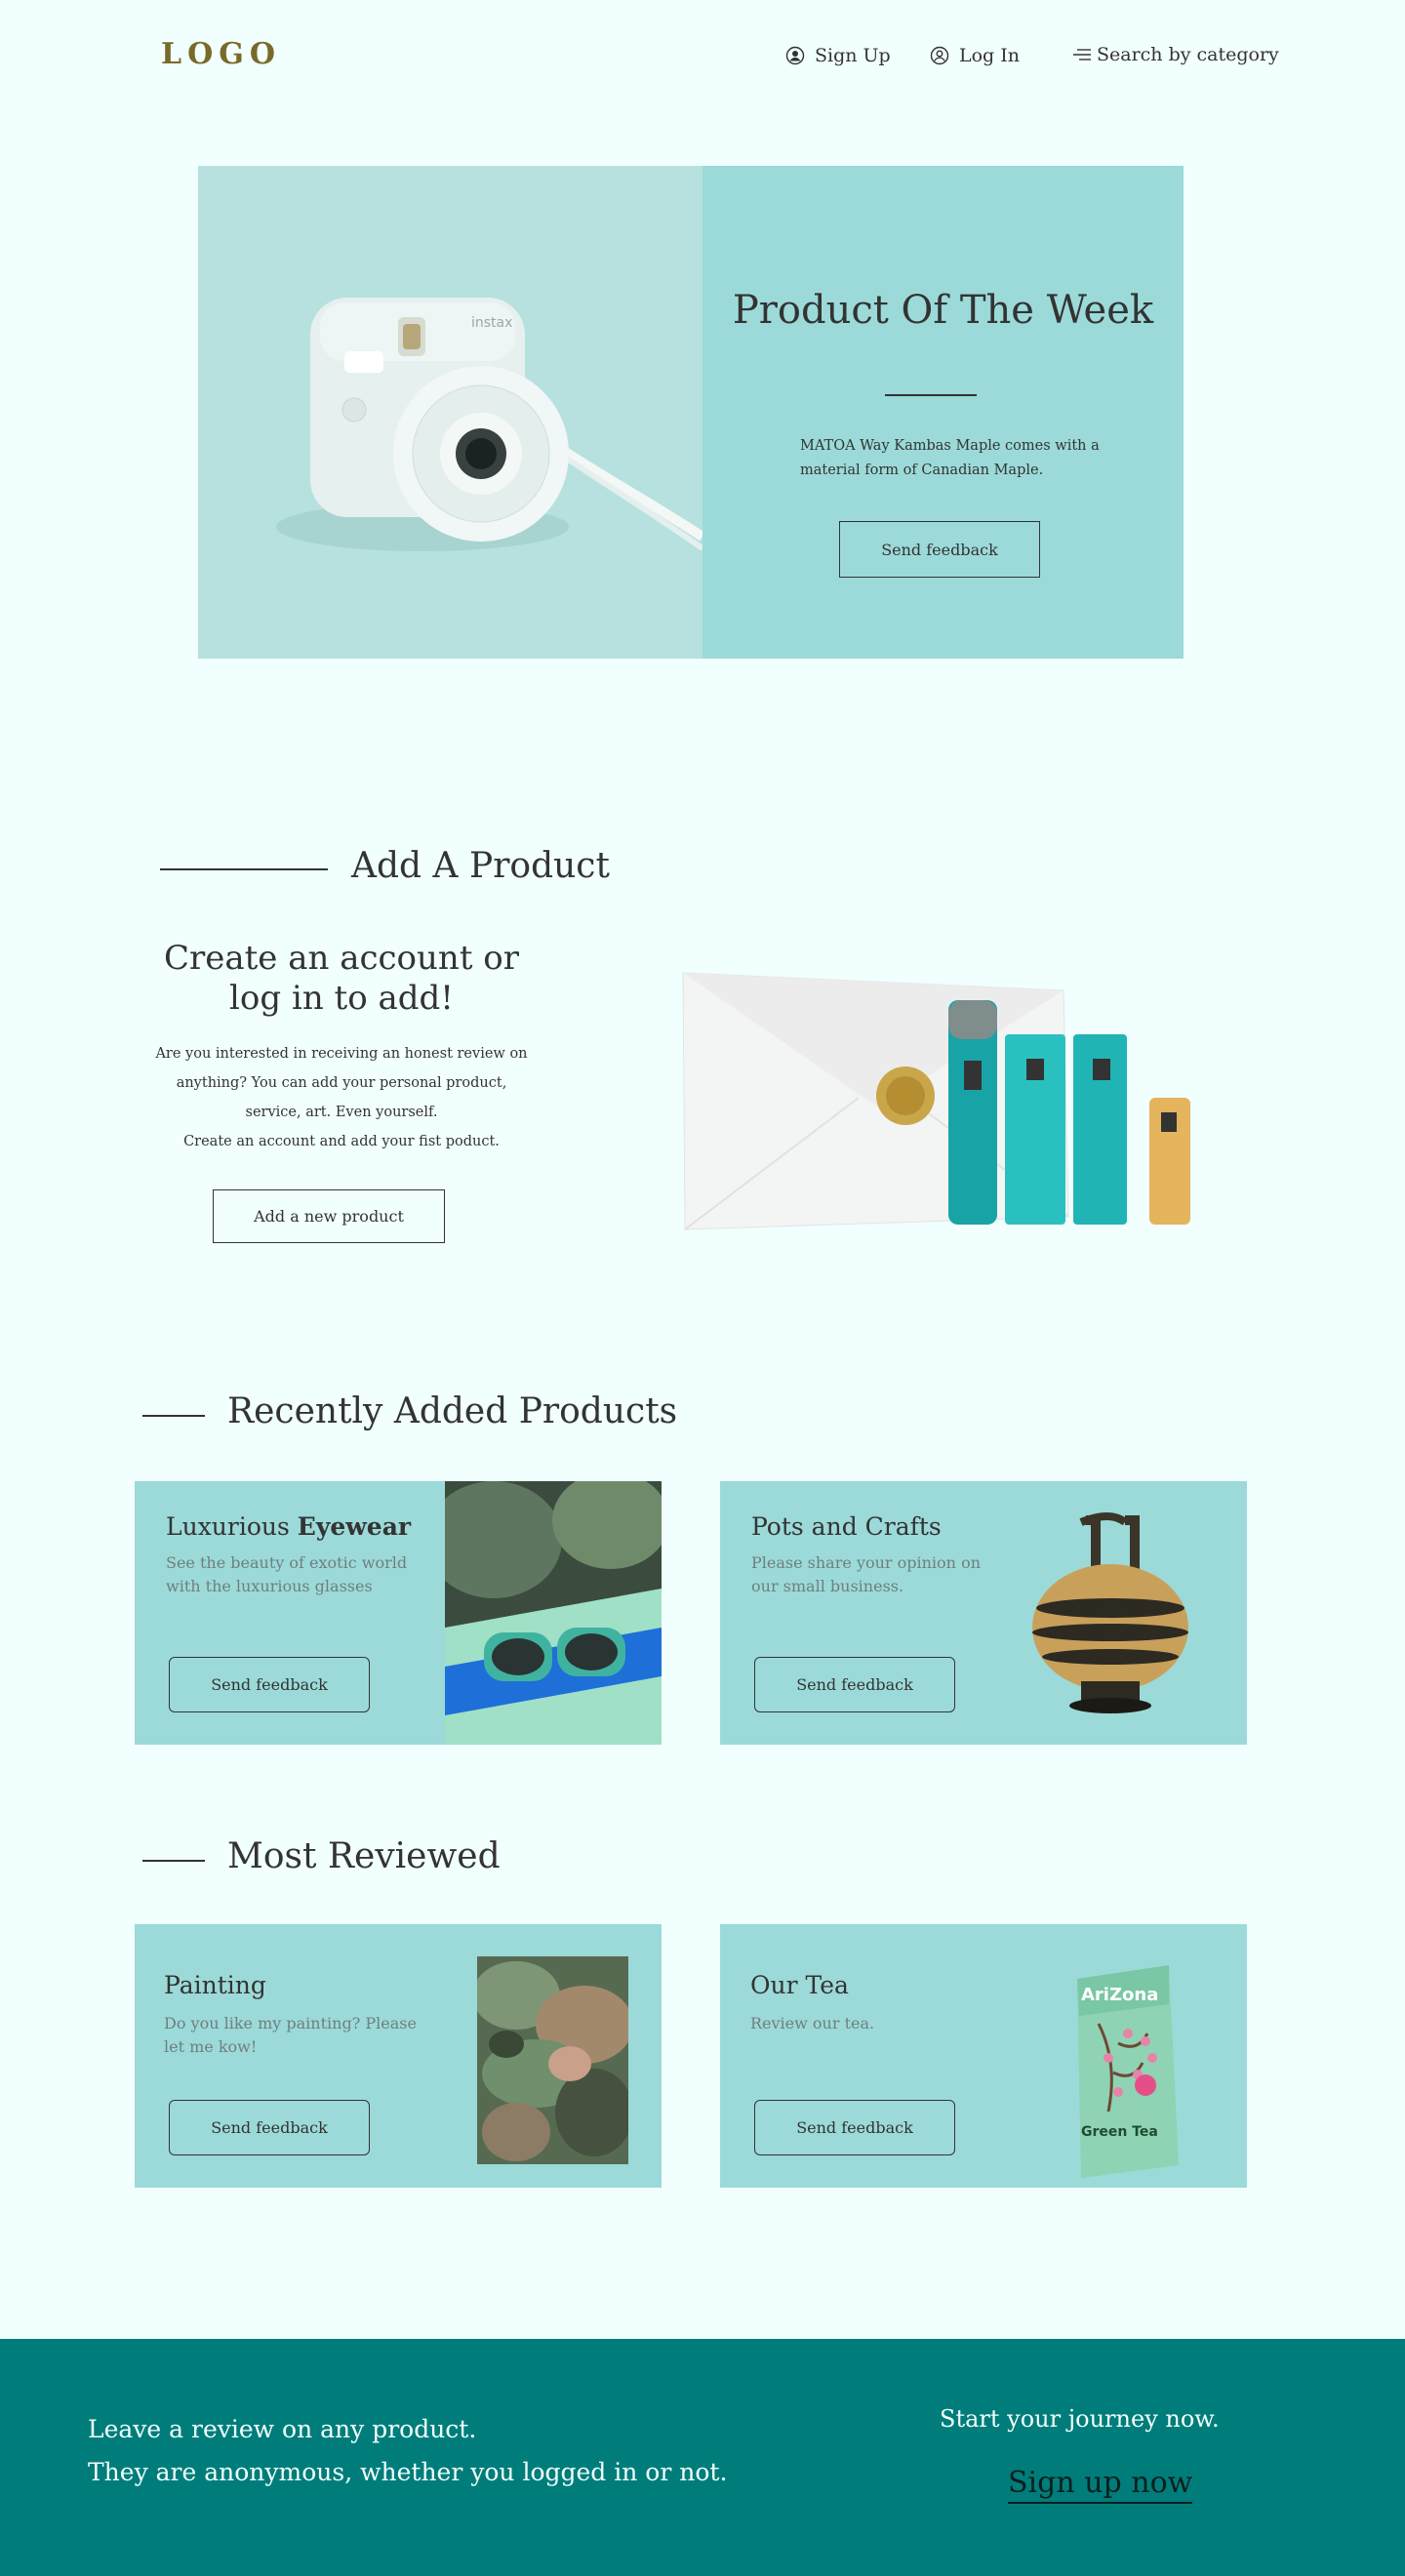  I want to click on tea-carton-image: AriZona Green Tea, so click(1125, 2071).